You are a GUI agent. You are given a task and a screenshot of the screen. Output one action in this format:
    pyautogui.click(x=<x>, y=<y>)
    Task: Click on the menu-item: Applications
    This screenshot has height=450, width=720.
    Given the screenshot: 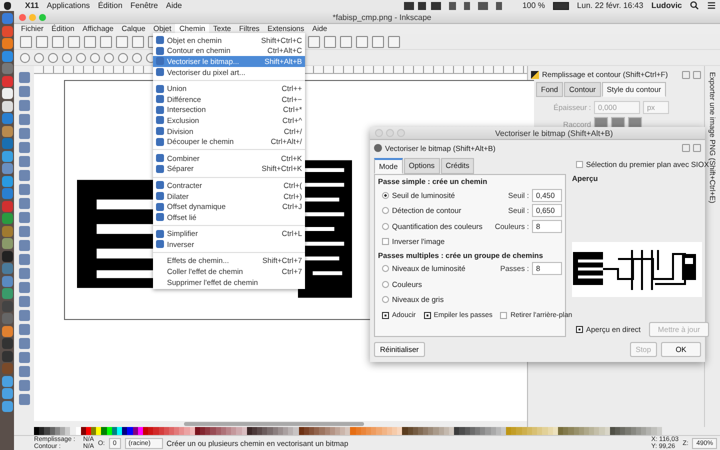 What is the action you would take?
    pyautogui.click(x=68, y=5)
    